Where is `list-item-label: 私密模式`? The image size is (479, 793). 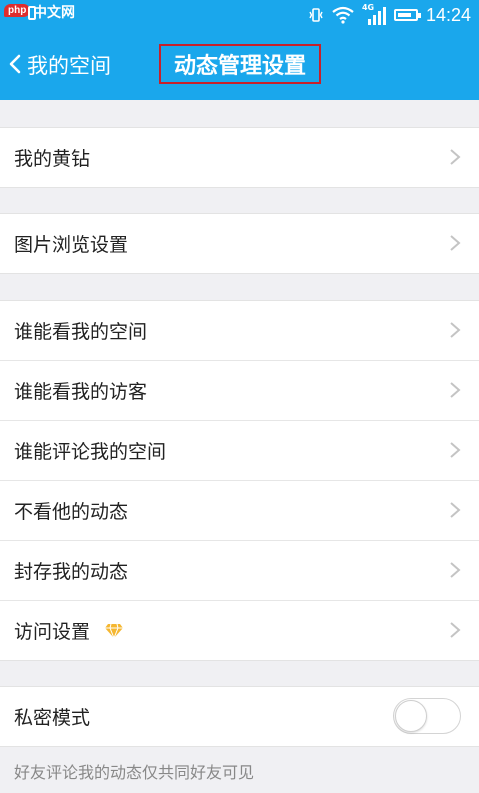
list-item-label: 私密模式 is located at coordinates (52, 718).